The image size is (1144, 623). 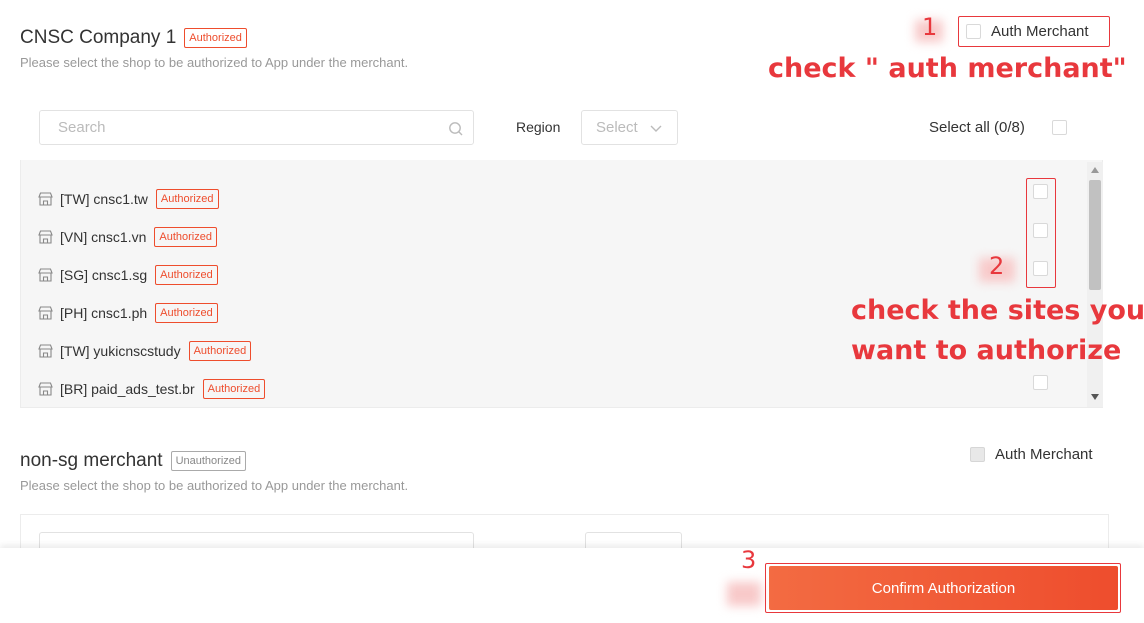 I want to click on region-select: Select, so click(x=629, y=127).